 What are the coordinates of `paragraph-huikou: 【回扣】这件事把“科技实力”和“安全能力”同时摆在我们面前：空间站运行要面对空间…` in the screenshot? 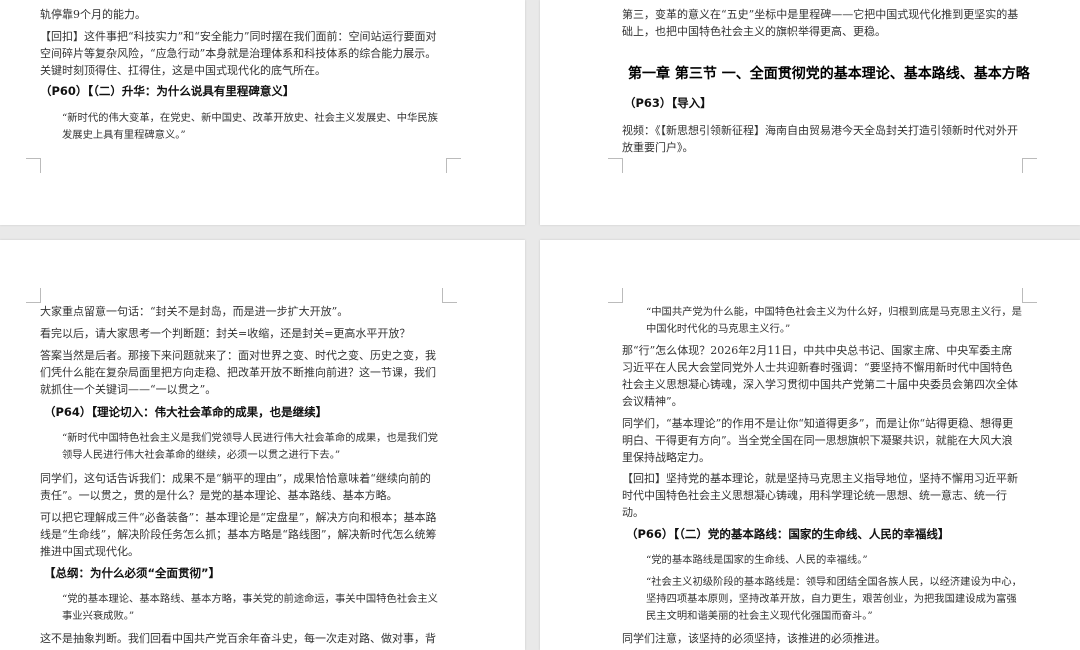 It's located at (238, 53).